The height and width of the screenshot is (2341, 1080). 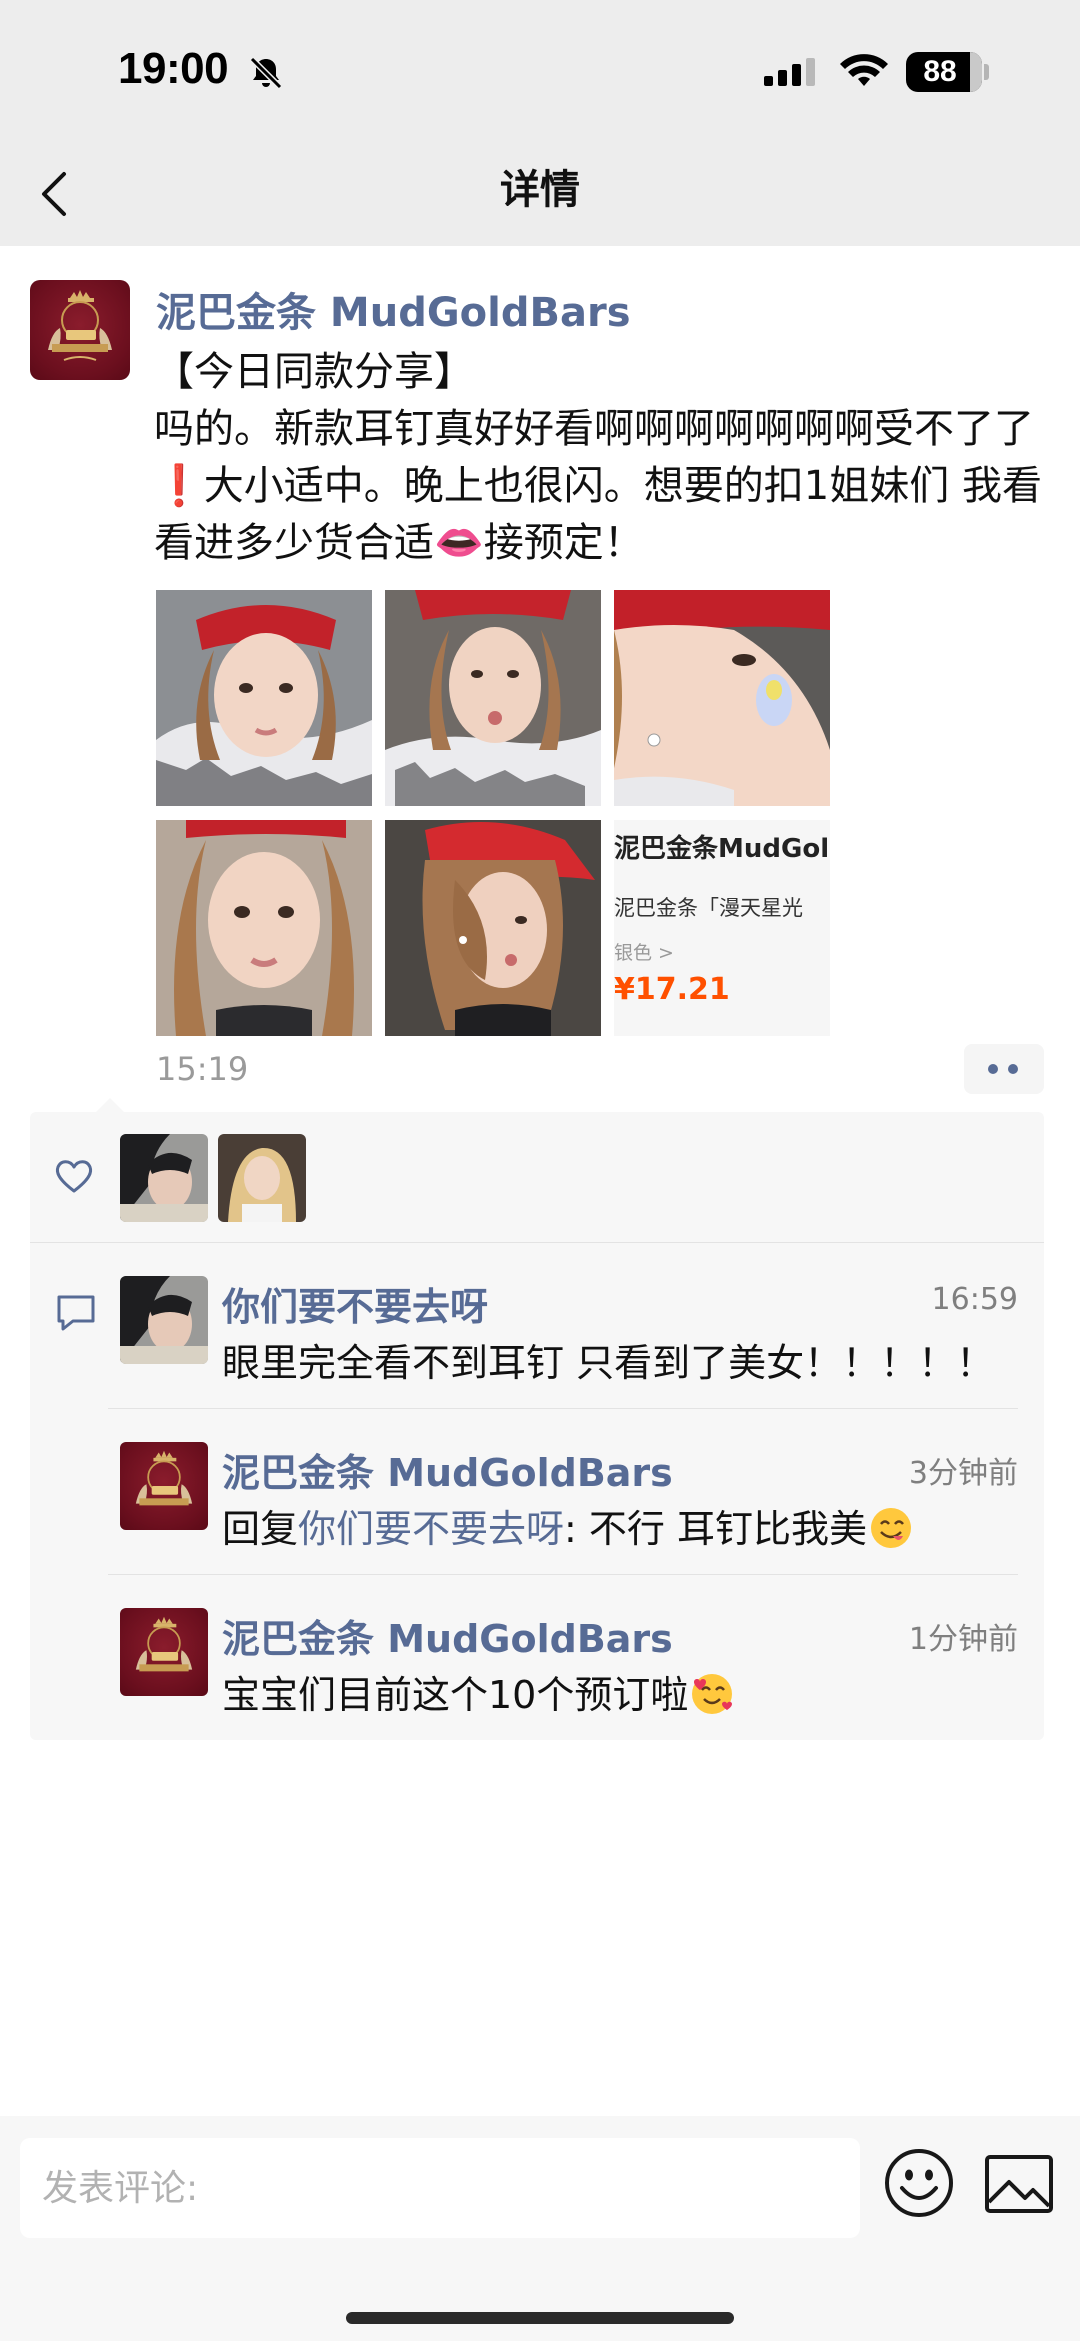 I want to click on home-indicator, so click(x=540, y=2318).